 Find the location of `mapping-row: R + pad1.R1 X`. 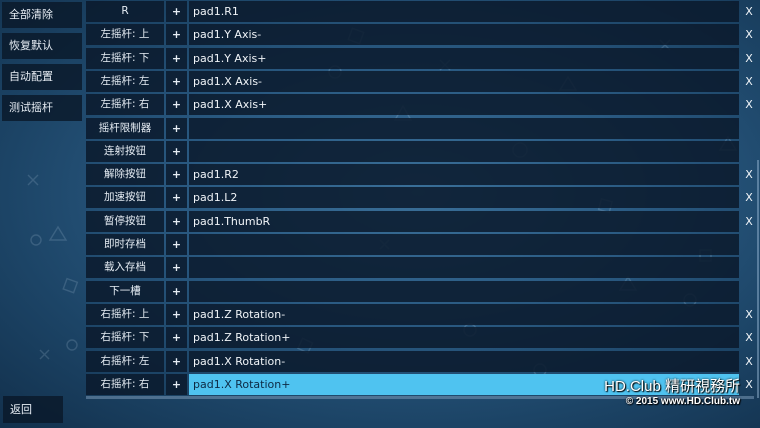

mapping-row: R + pad1.R1 X is located at coordinates (423, 11).